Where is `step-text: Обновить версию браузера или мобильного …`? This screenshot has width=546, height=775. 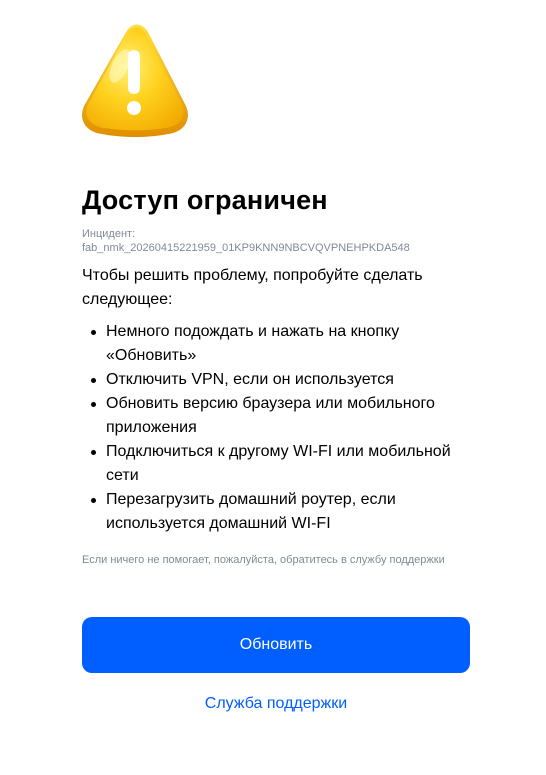 step-text: Обновить версию браузера или мобильного … is located at coordinates (270, 415).